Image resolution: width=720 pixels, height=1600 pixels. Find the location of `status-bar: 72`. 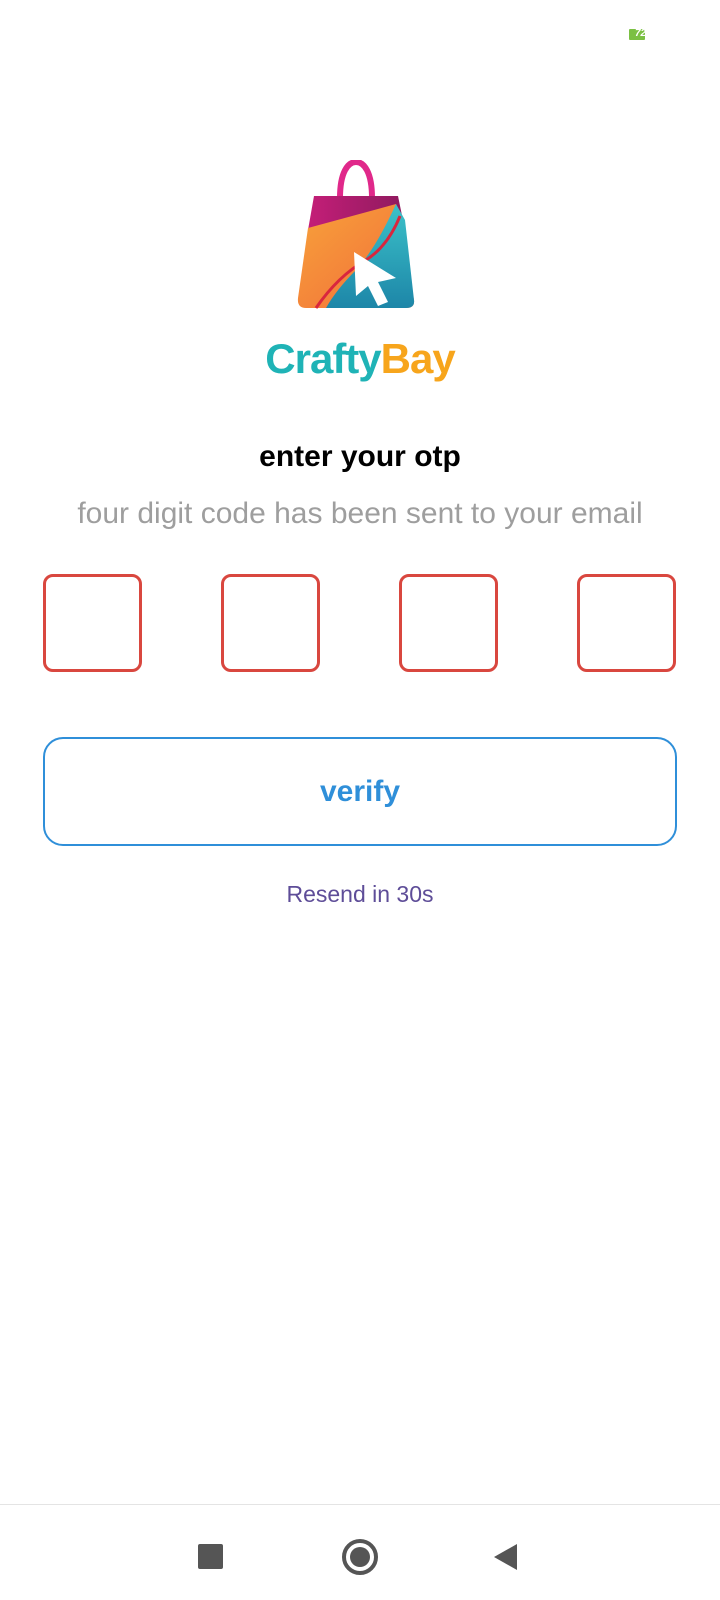

status-bar: 72 is located at coordinates (360, 30).